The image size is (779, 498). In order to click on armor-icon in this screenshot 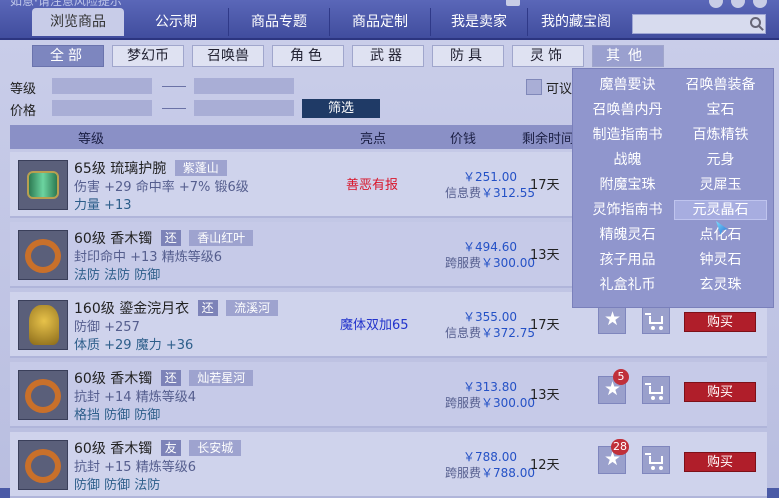, I will do `click(44, 325)`.